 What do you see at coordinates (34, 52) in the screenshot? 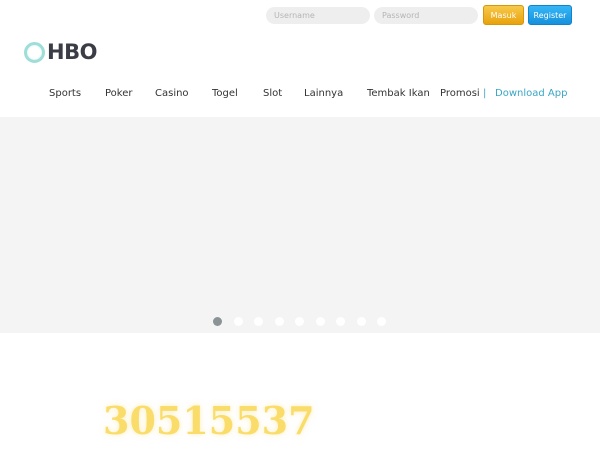
I see `logo-ring-icon` at bounding box center [34, 52].